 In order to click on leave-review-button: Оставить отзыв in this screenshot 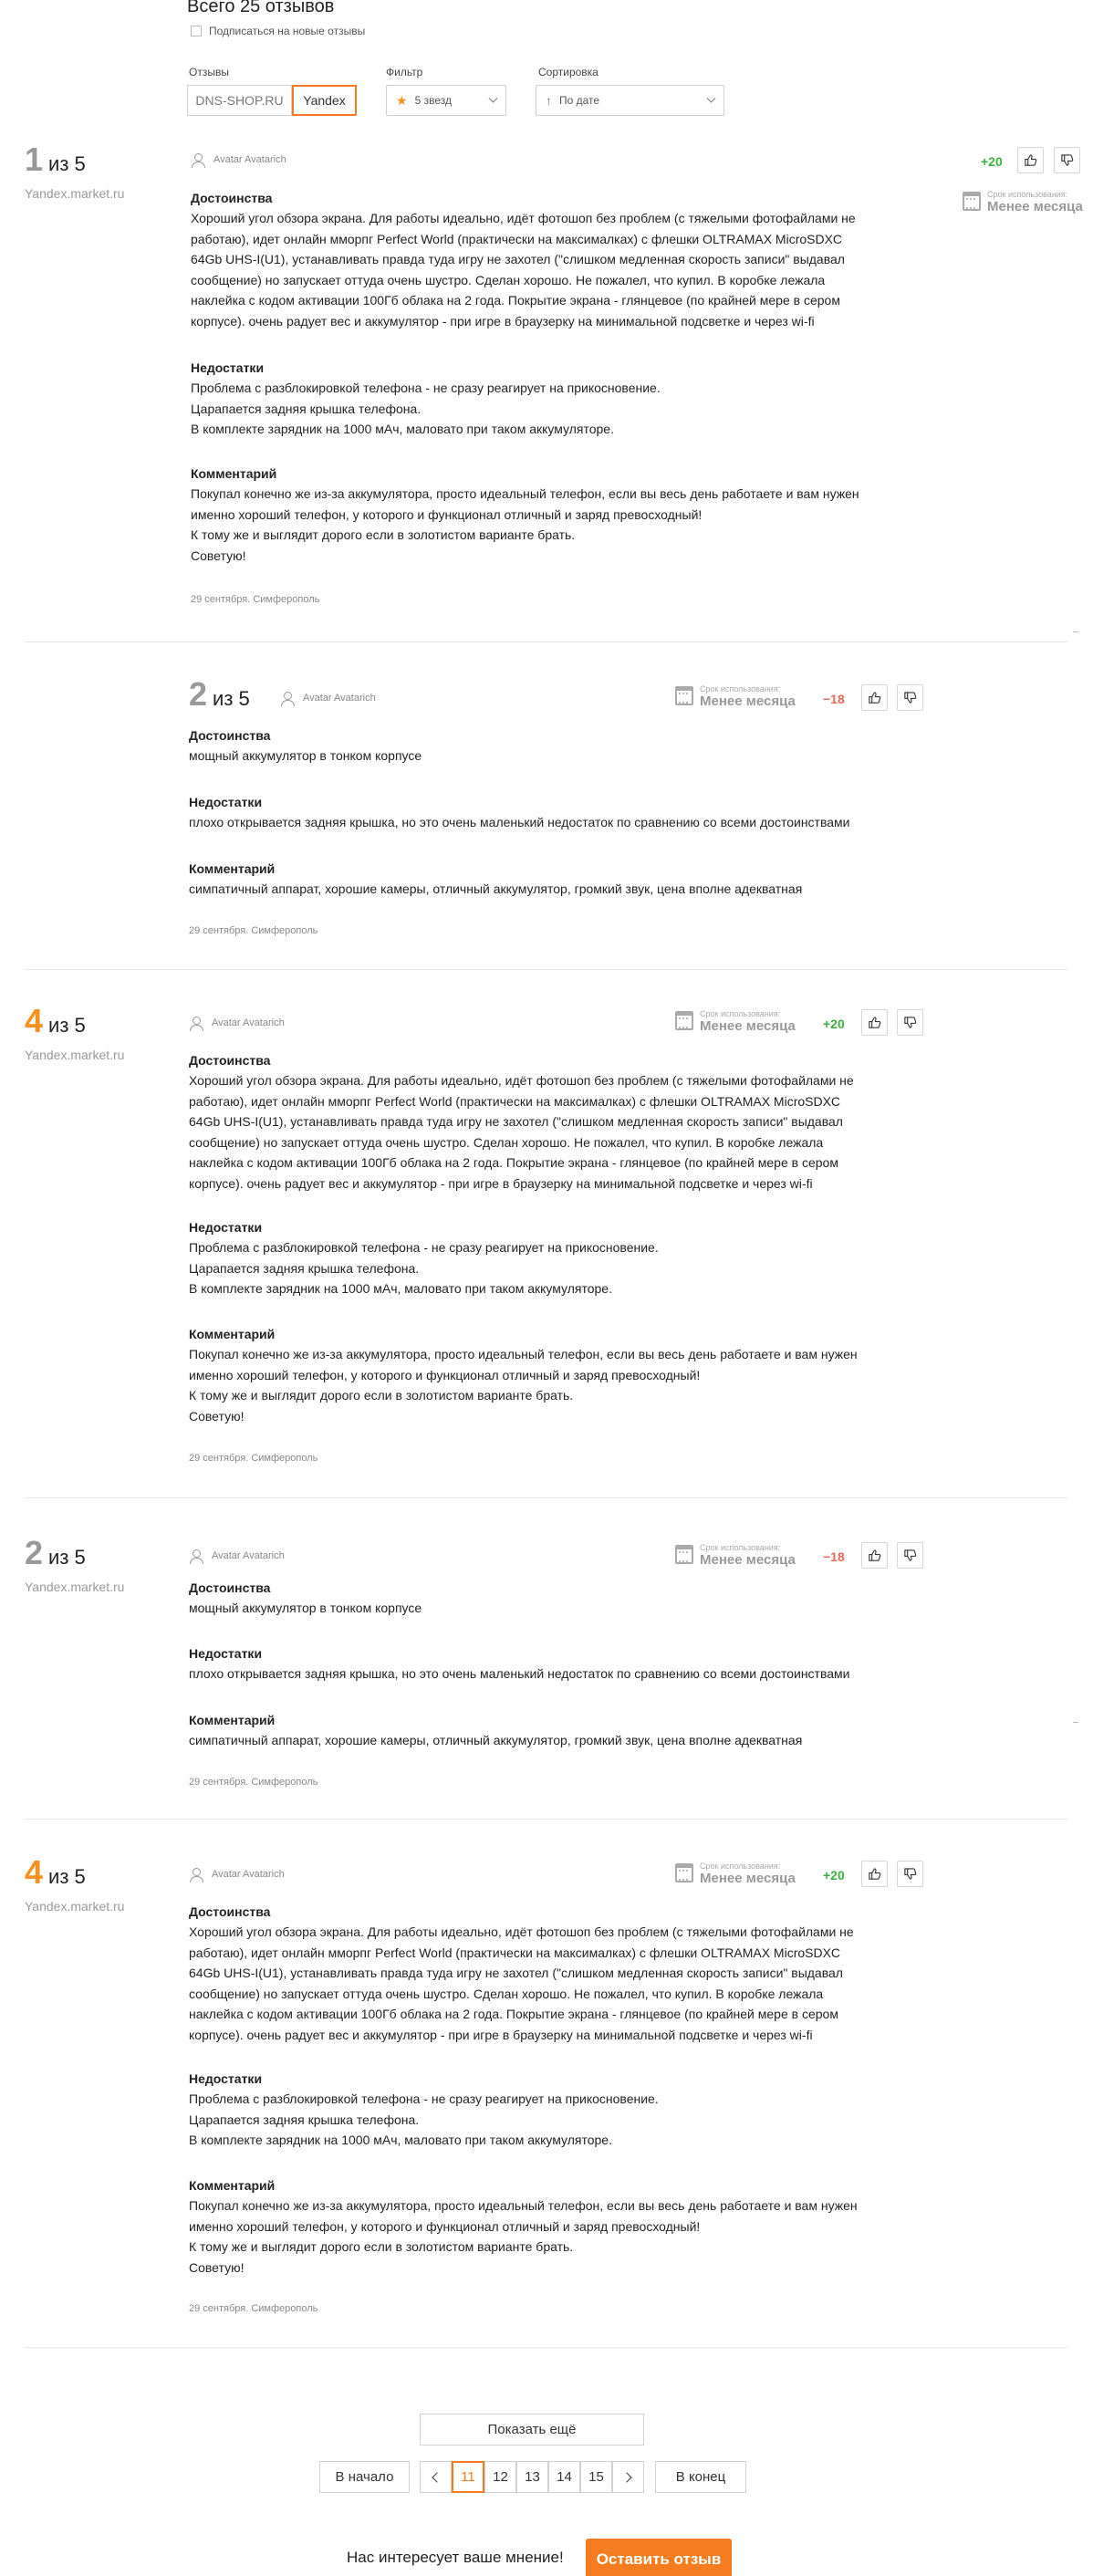, I will do `click(659, 2557)`.